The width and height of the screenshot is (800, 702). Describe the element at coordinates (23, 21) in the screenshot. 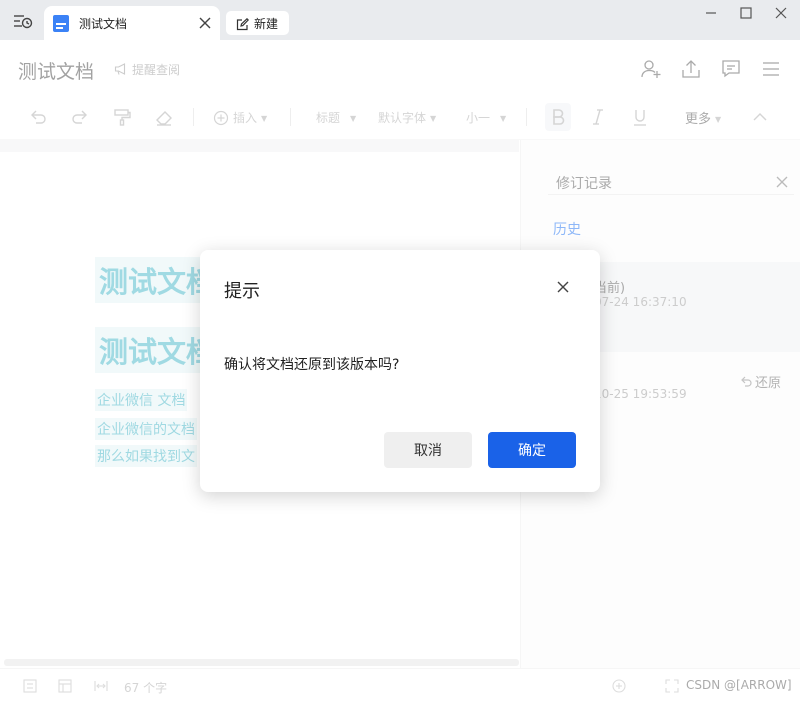

I see `history-list-icon` at that location.